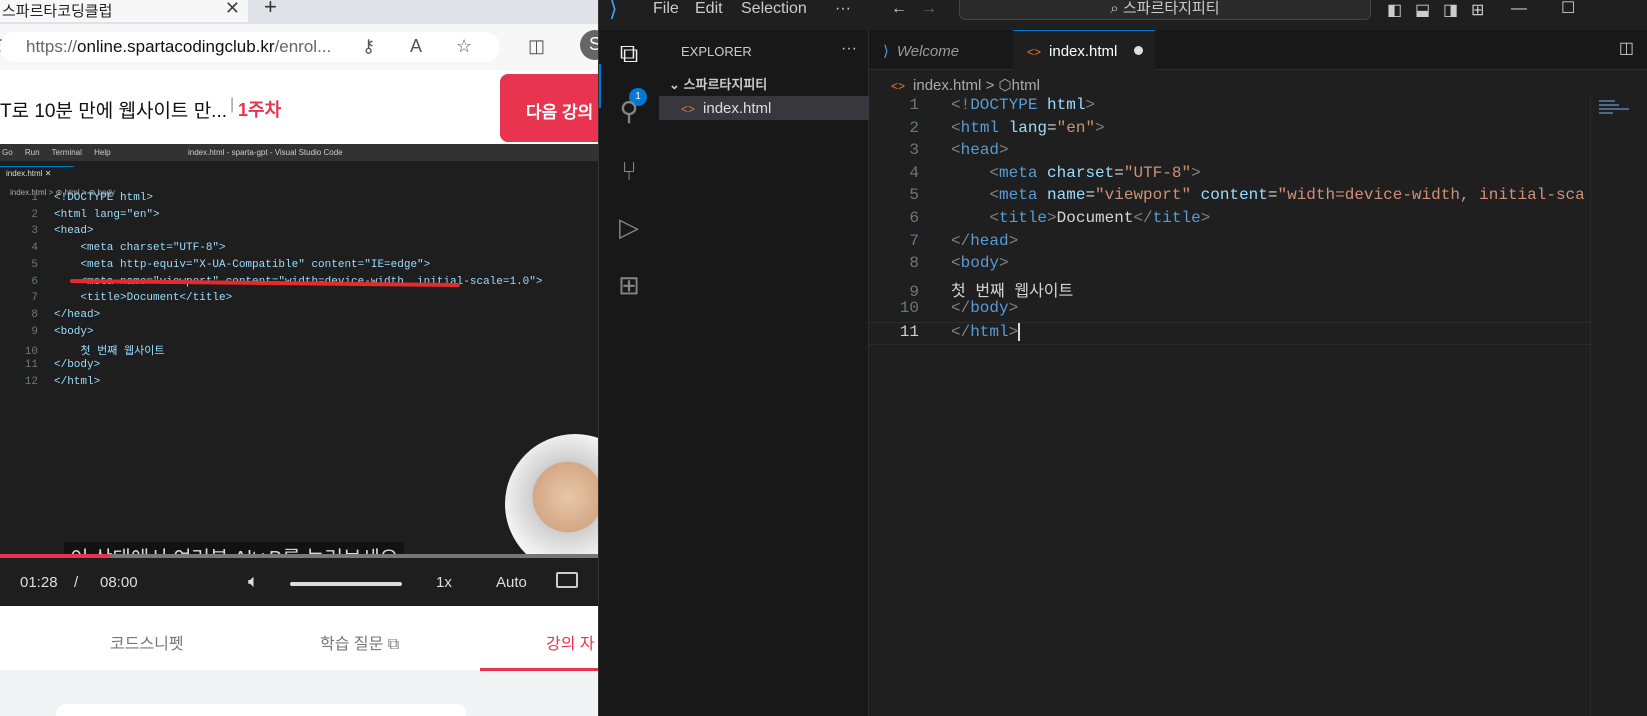 Image resolution: width=1647 pixels, height=716 pixels. What do you see at coordinates (1519, 9) in the screenshot?
I see `minimize-icon: —` at bounding box center [1519, 9].